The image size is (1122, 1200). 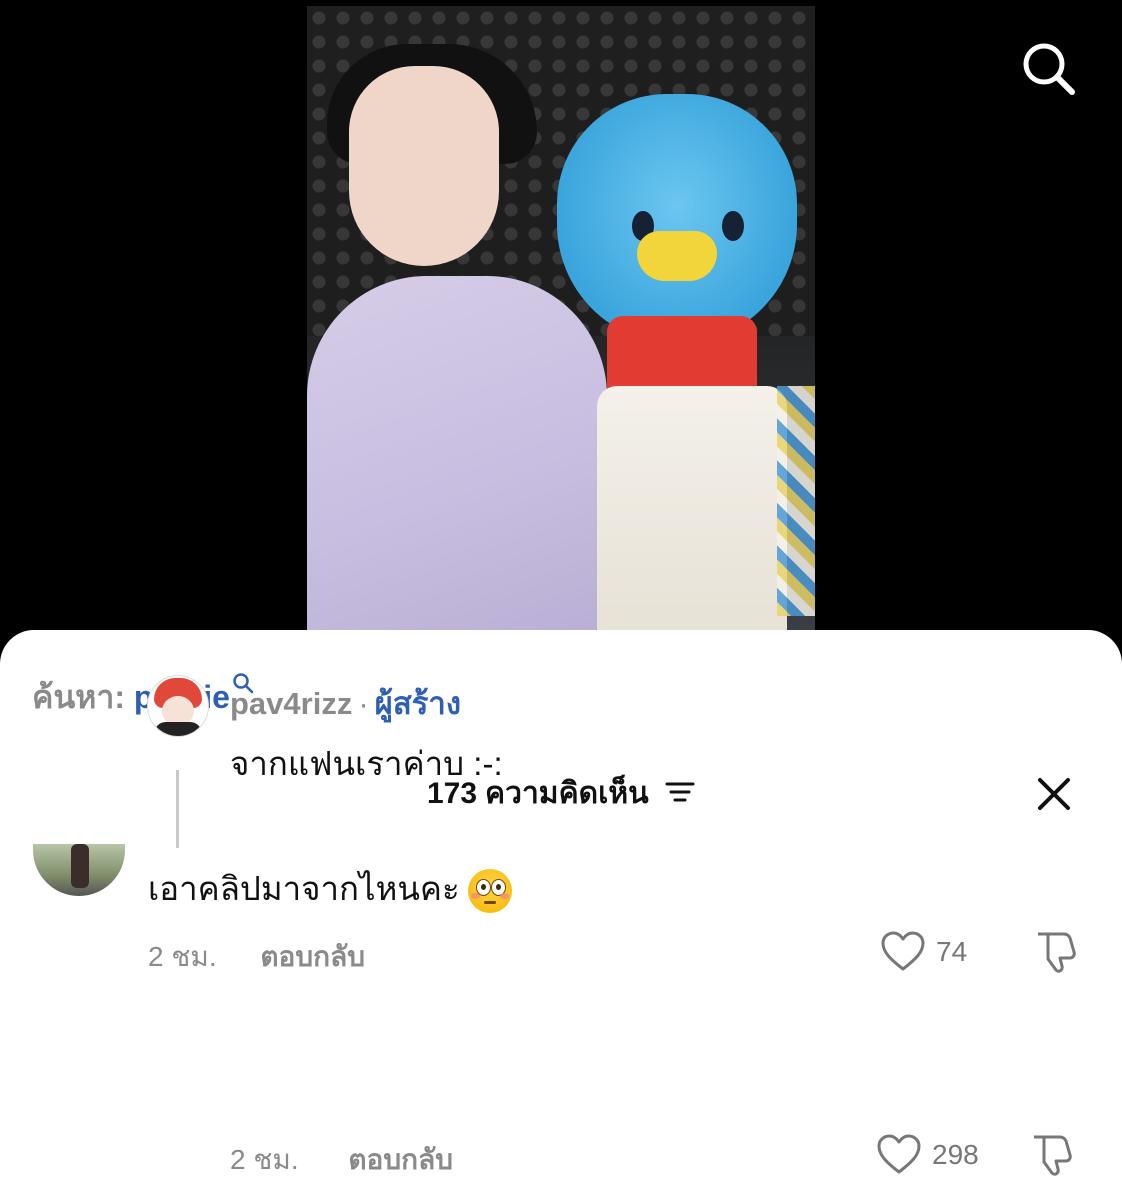 I want to click on doodle-pedestal, so click(x=796, y=501).